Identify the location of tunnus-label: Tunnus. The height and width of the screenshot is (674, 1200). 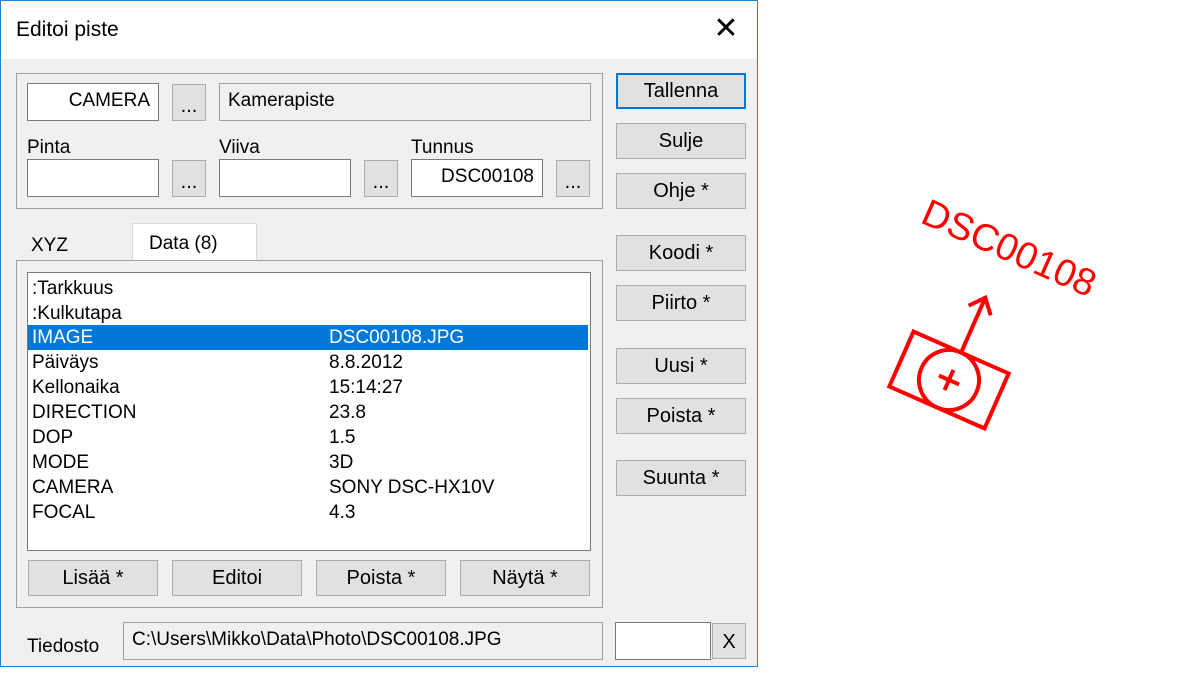
(442, 147).